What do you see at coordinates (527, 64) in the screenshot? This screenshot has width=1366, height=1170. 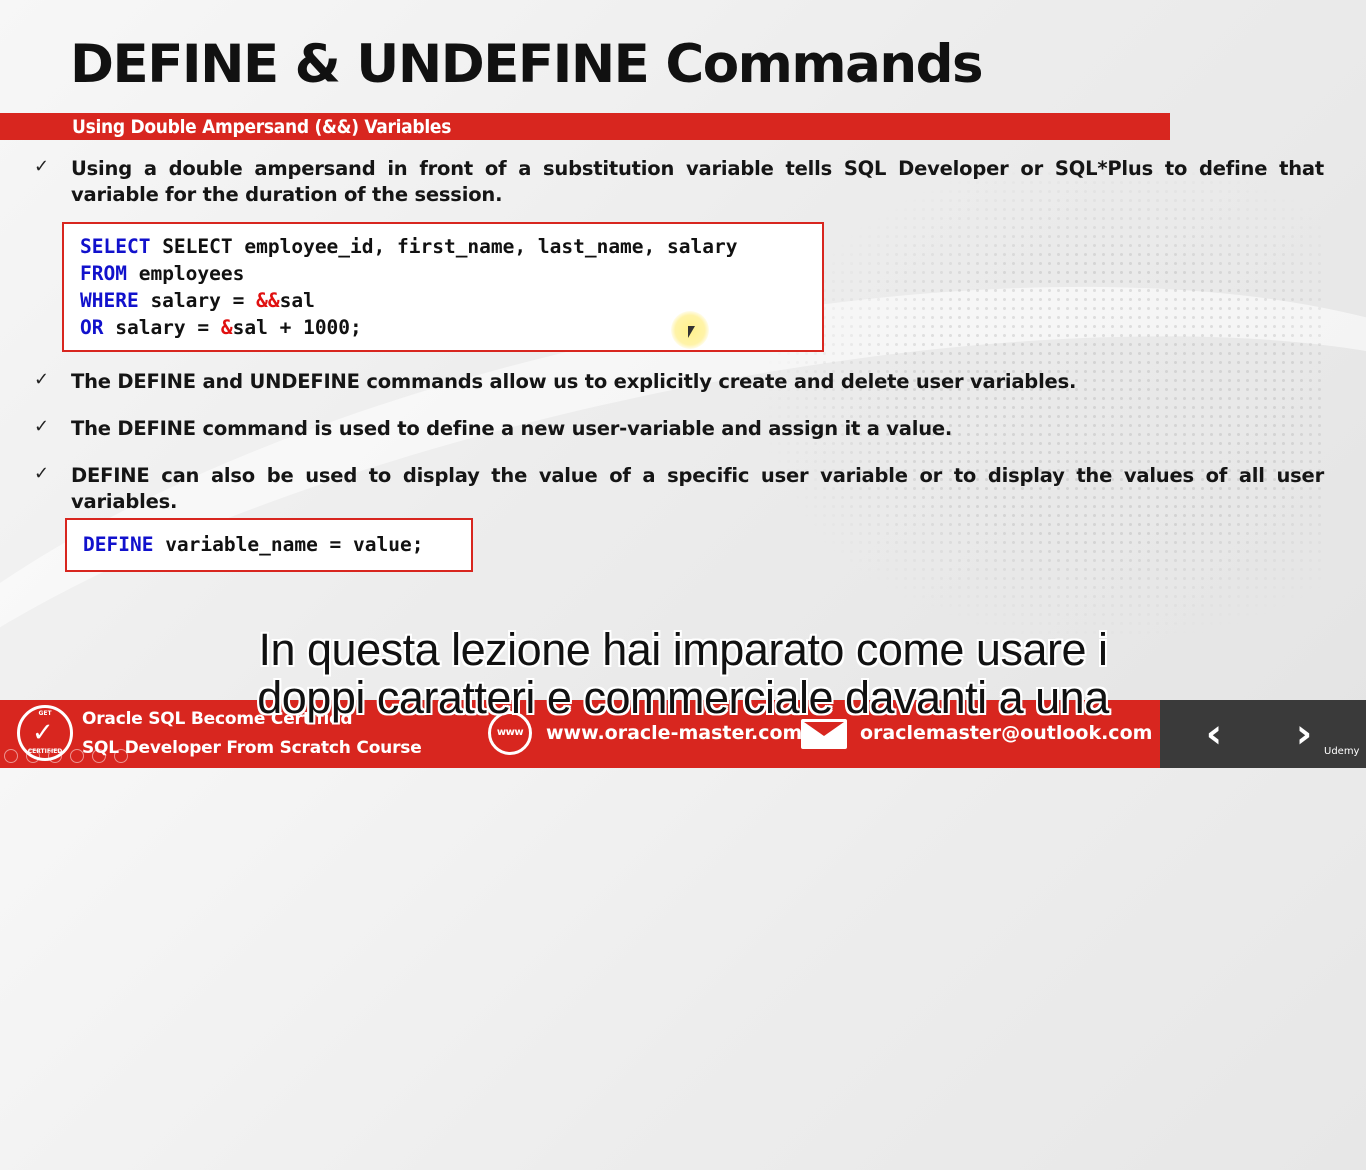 I see `slide-title: DEFINE & UNDEFINE Commands` at bounding box center [527, 64].